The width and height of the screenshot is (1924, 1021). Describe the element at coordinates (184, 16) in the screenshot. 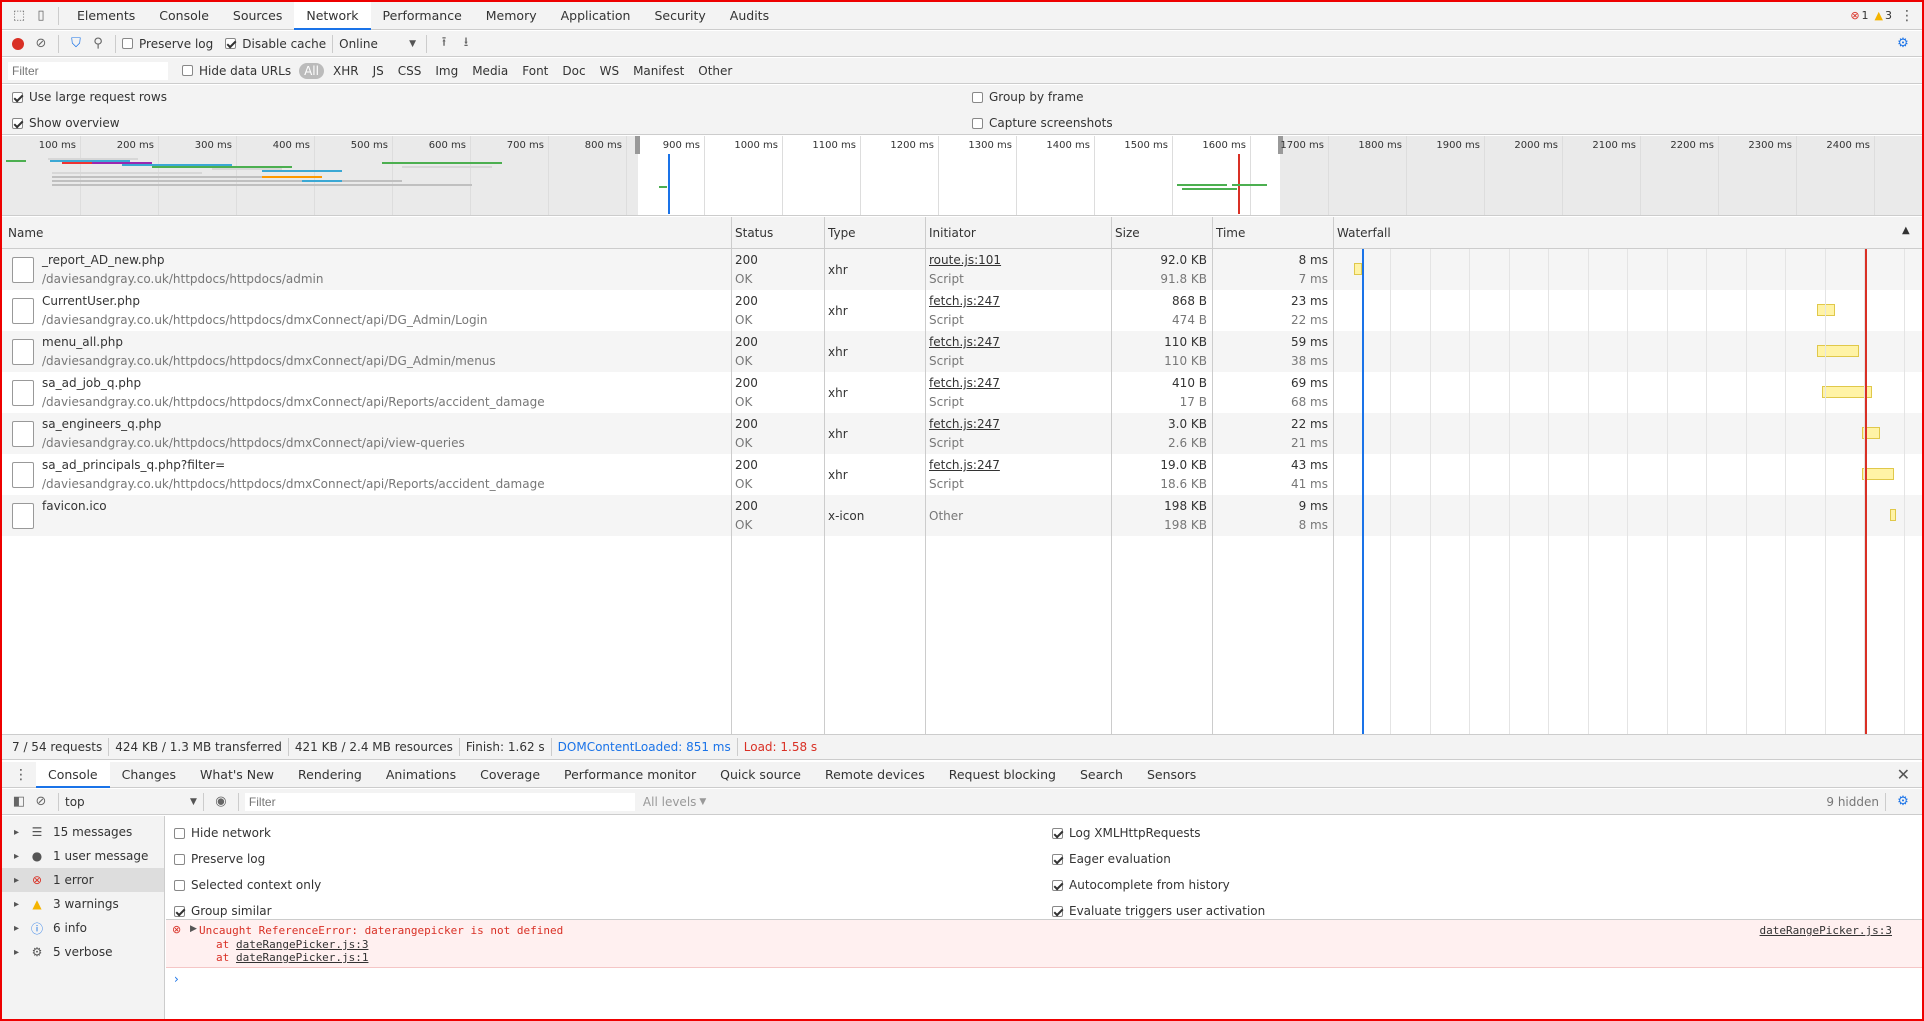

I see `tab-console: Console` at that location.